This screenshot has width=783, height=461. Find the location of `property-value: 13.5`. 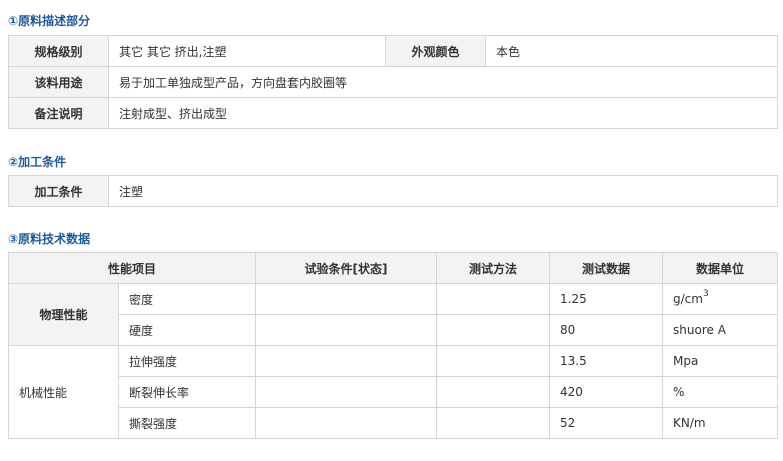

property-value: 13.5 is located at coordinates (606, 361).